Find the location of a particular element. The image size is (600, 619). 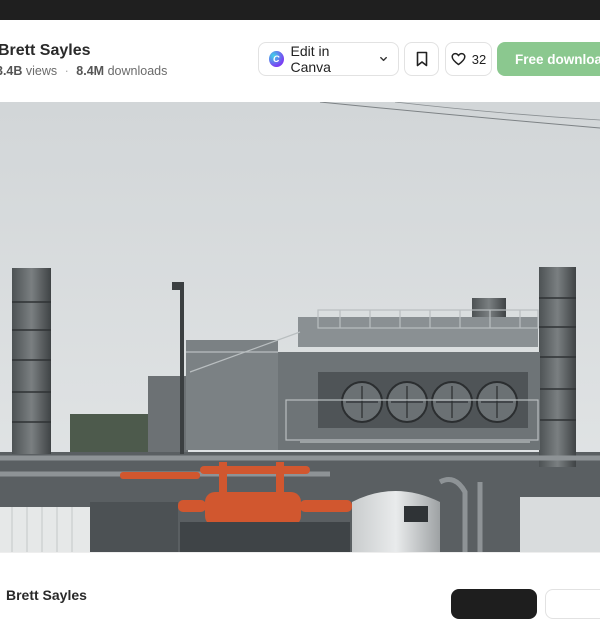

next-secondary-button is located at coordinates (572, 604).